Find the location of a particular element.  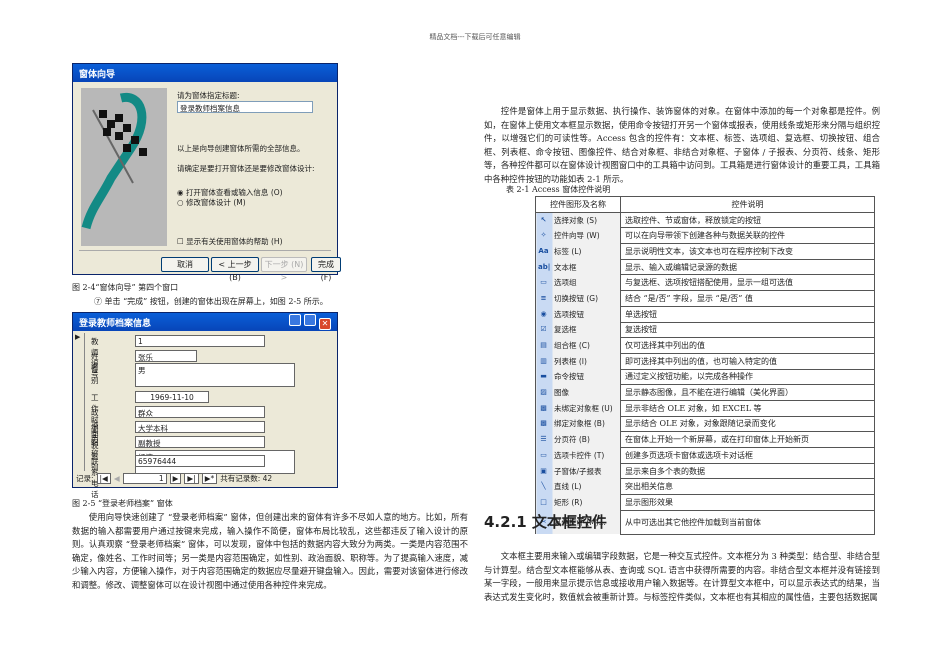

new-record-button: ▶* is located at coordinates (209, 478).